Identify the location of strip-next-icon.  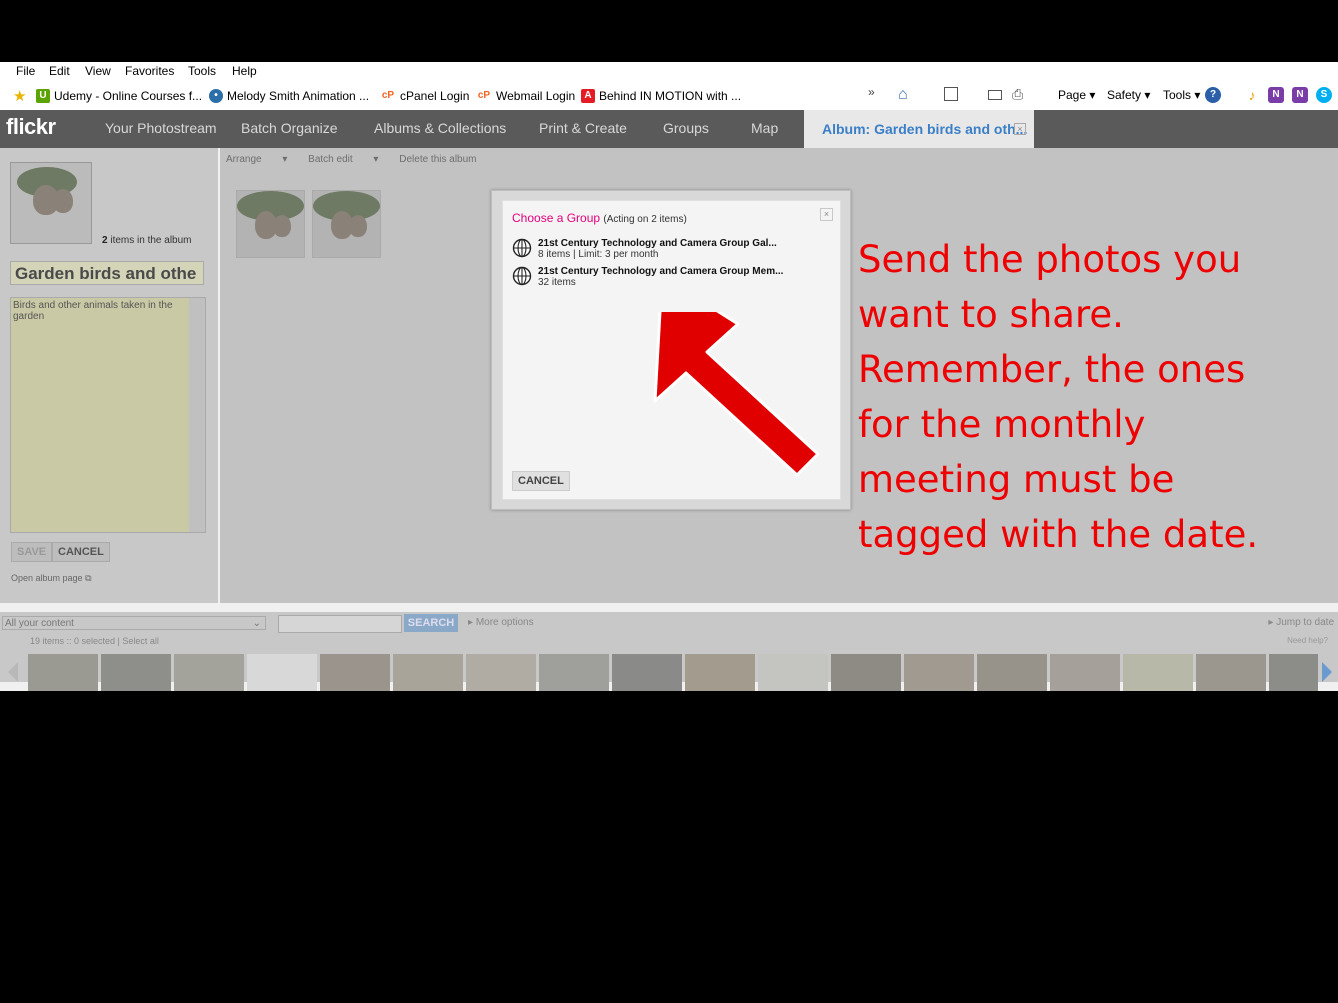
(1327, 672).